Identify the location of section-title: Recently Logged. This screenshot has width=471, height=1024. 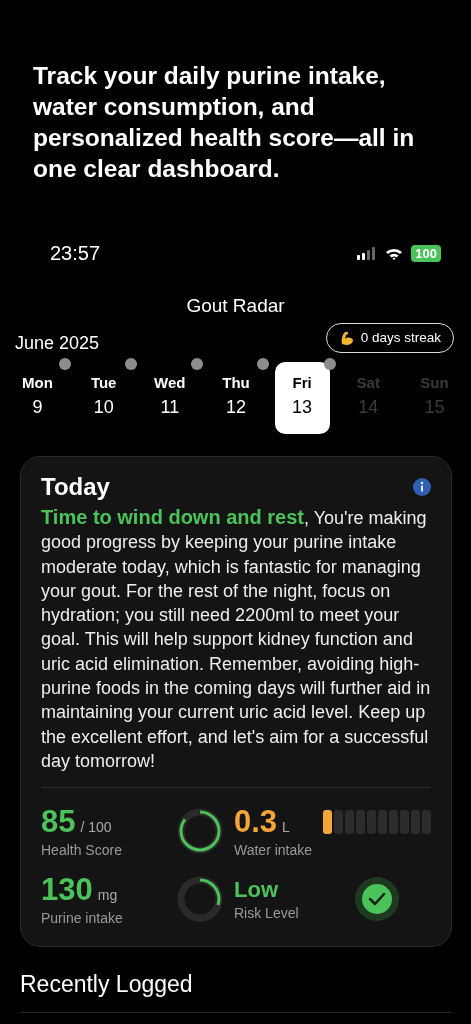
(107, 985).